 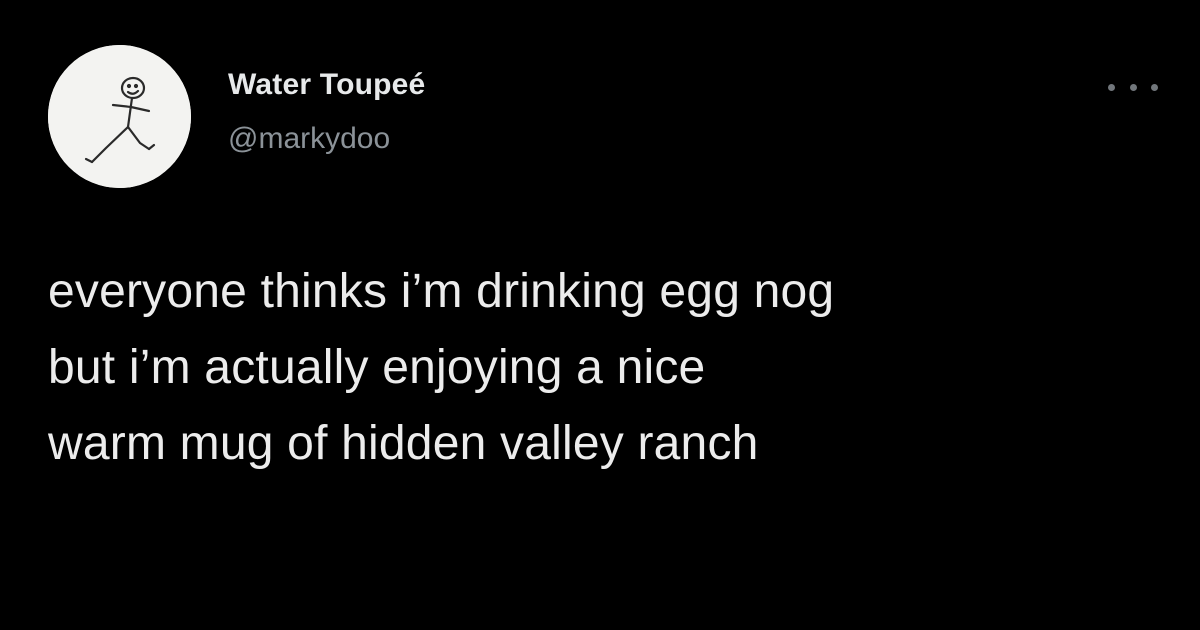 I want to click on tweet-text-line: but i’m actually enjoying a nice, so click(x=377, y=367).